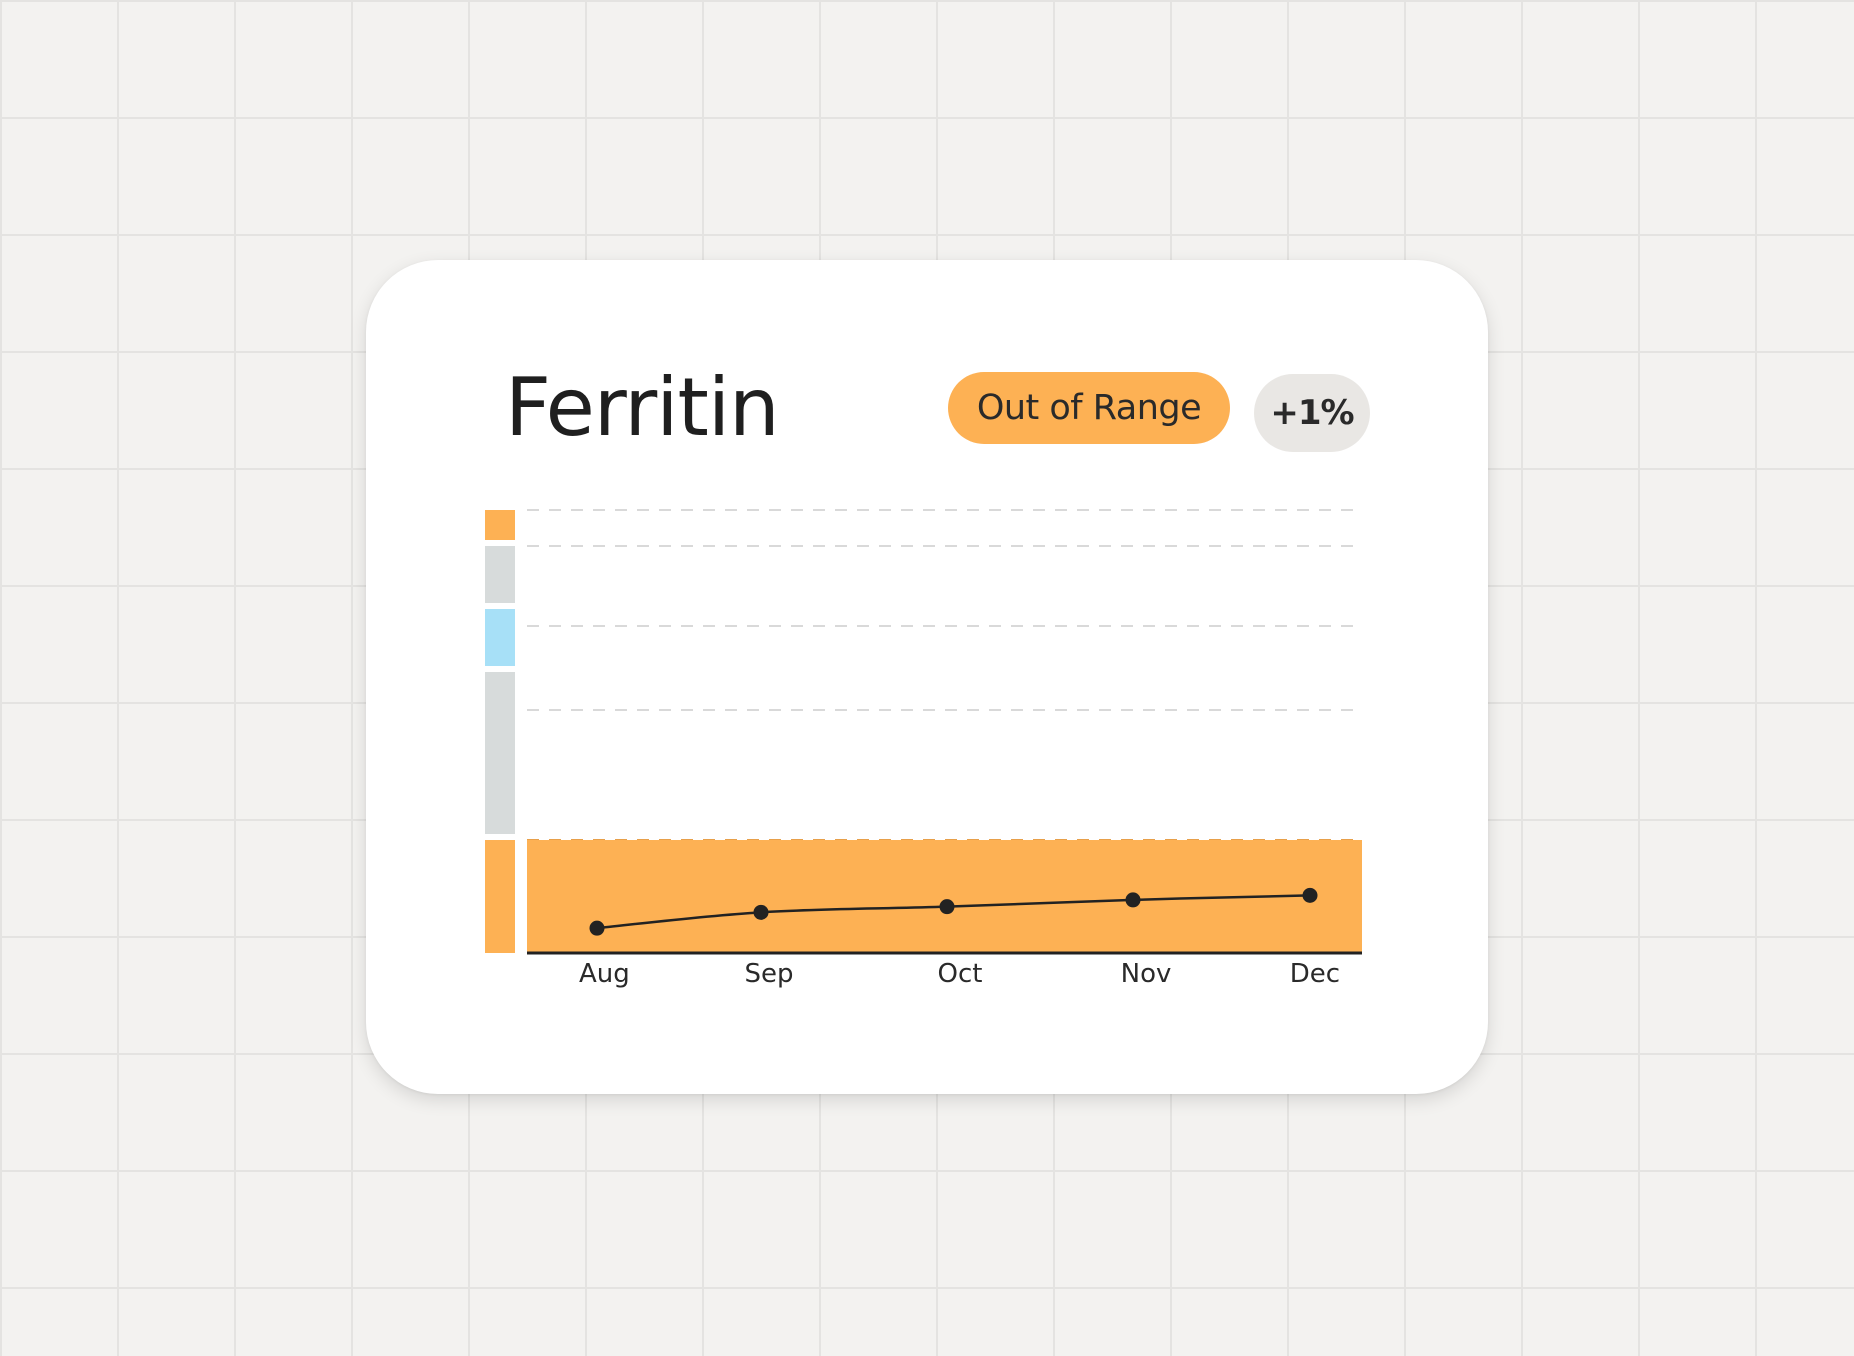 The image size is (1854, 1356). Describe the element at coordinates (1146, 974) in the screenshot. I see `x-tick-label: Nov` at that location.